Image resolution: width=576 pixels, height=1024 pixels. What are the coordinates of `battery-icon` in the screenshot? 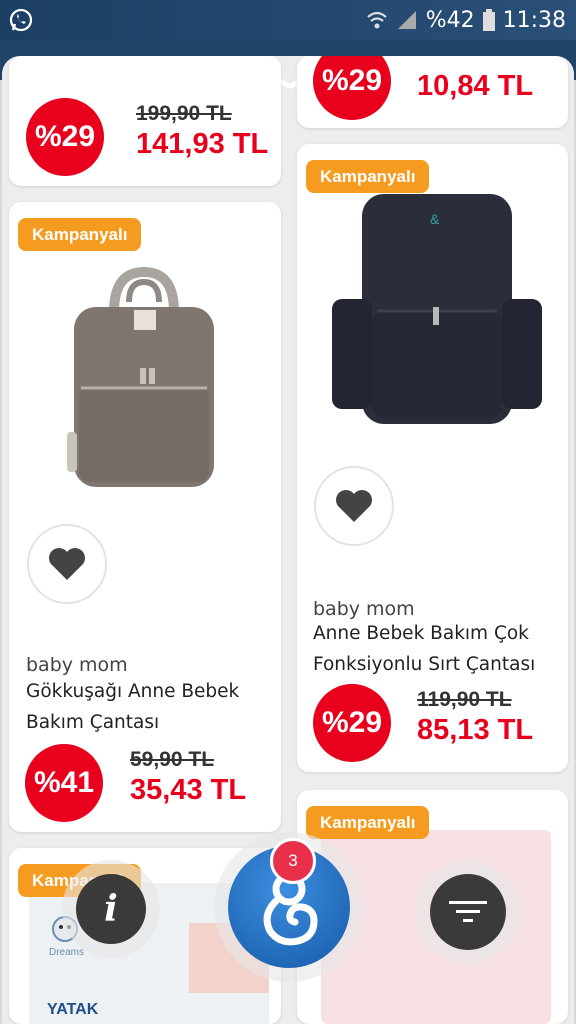 It's located at (488, 20).